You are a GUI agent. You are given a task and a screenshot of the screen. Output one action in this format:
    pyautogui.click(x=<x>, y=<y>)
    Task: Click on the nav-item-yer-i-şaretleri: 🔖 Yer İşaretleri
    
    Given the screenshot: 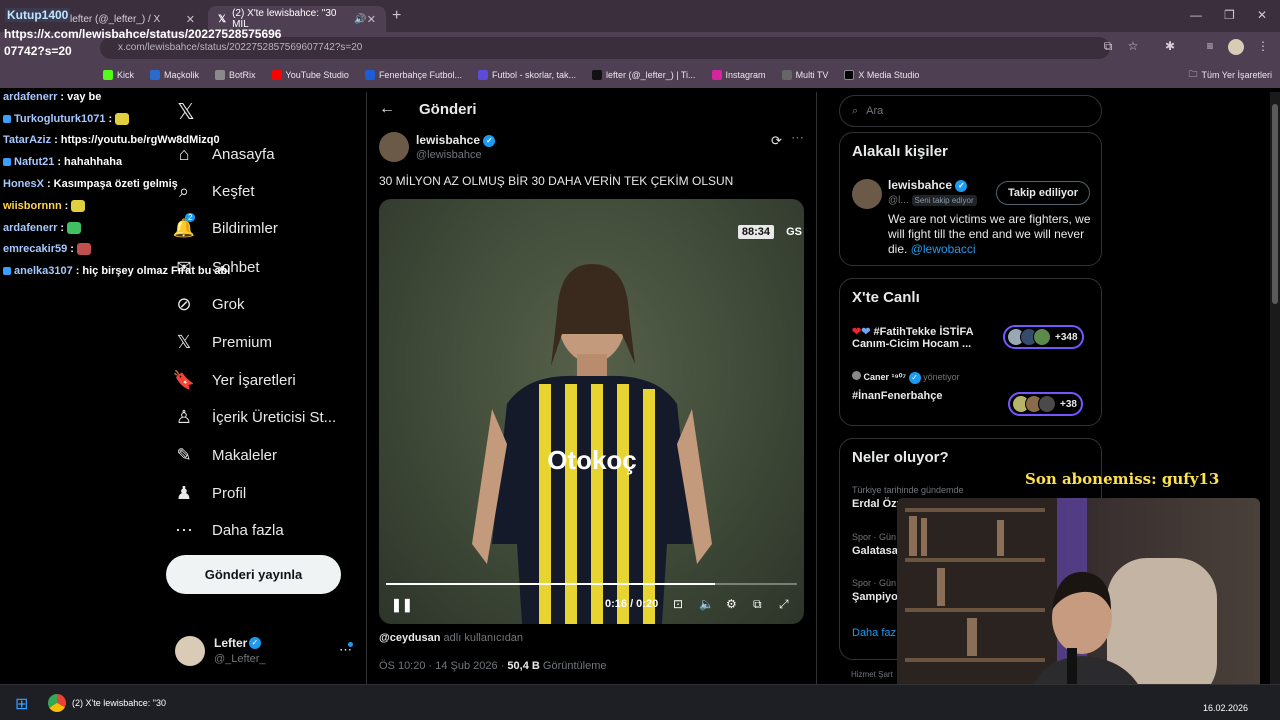 What is the action you would take?
    pyautogui.click(x=234, y=380)
    